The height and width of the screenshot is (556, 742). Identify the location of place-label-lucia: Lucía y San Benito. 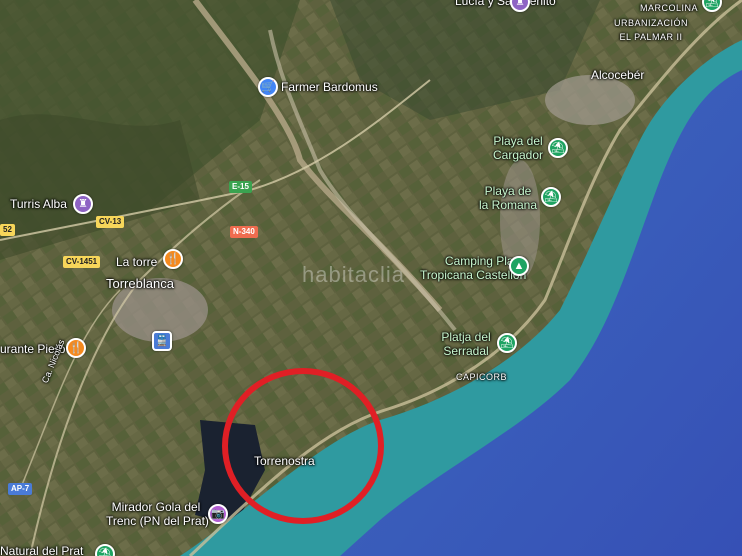
(505, 4).